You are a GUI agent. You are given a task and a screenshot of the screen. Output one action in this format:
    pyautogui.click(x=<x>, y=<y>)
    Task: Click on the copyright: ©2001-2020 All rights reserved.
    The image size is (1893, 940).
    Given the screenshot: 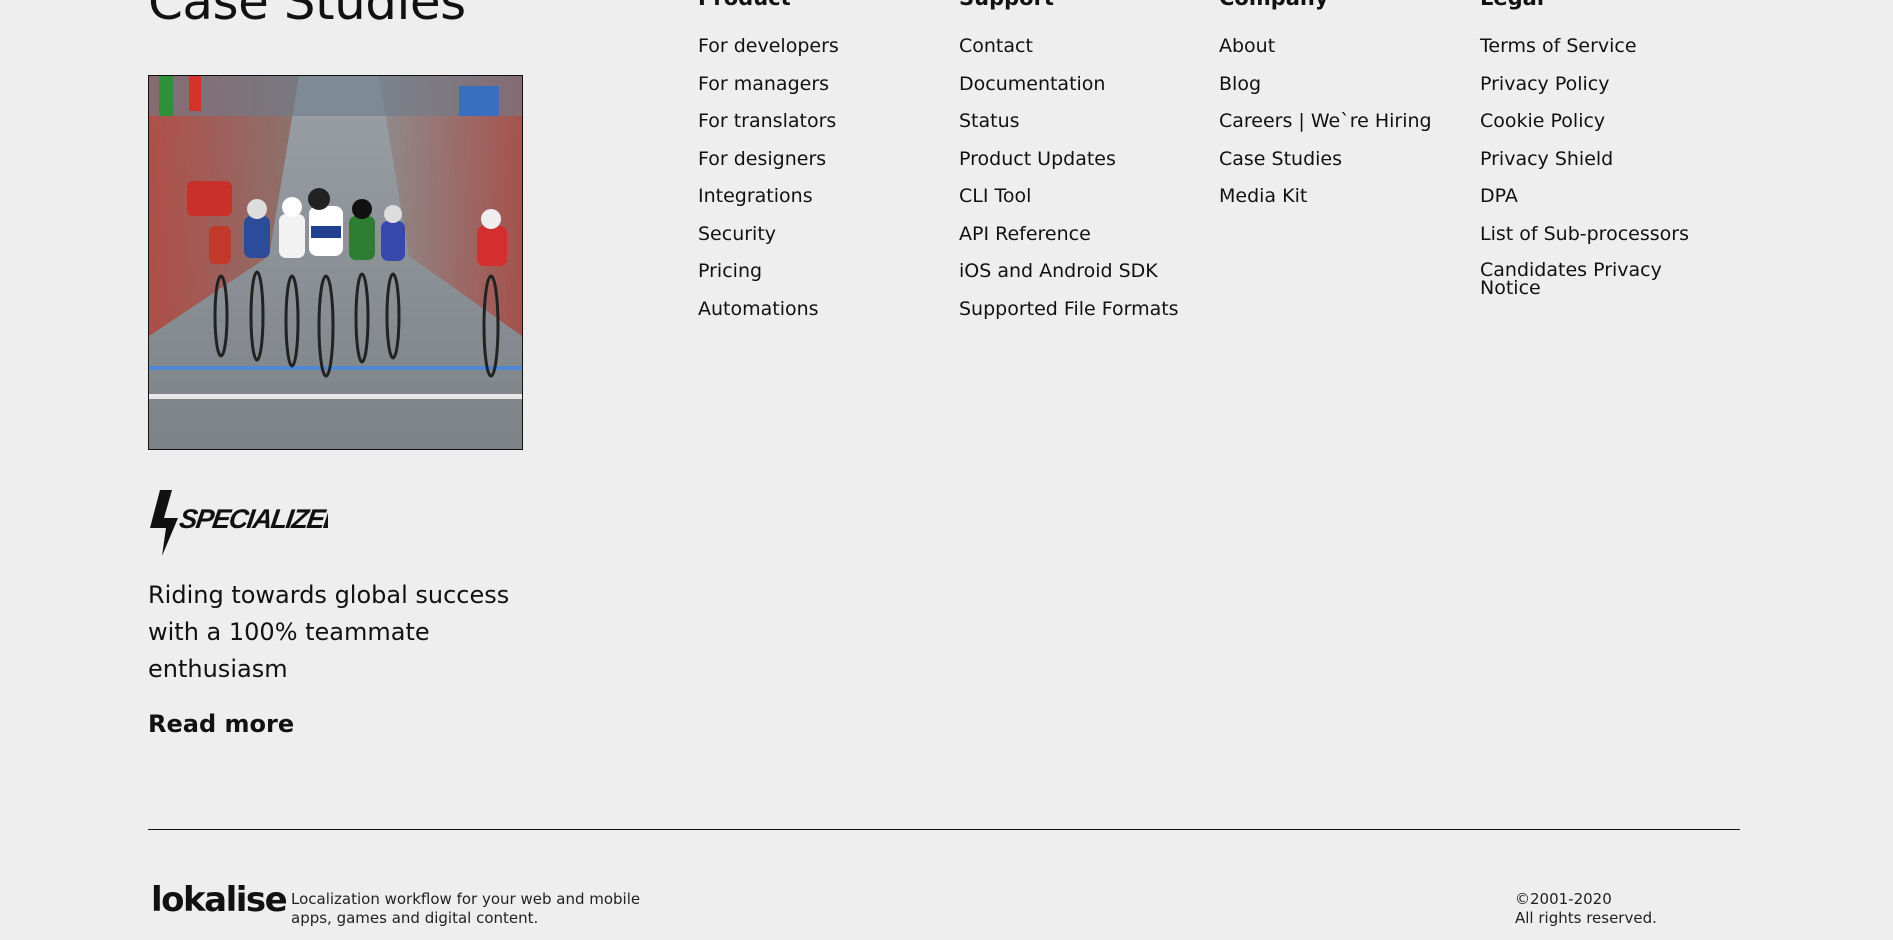 What is the action you would take?
    pyautogui.click(x=1586, y=909)
    